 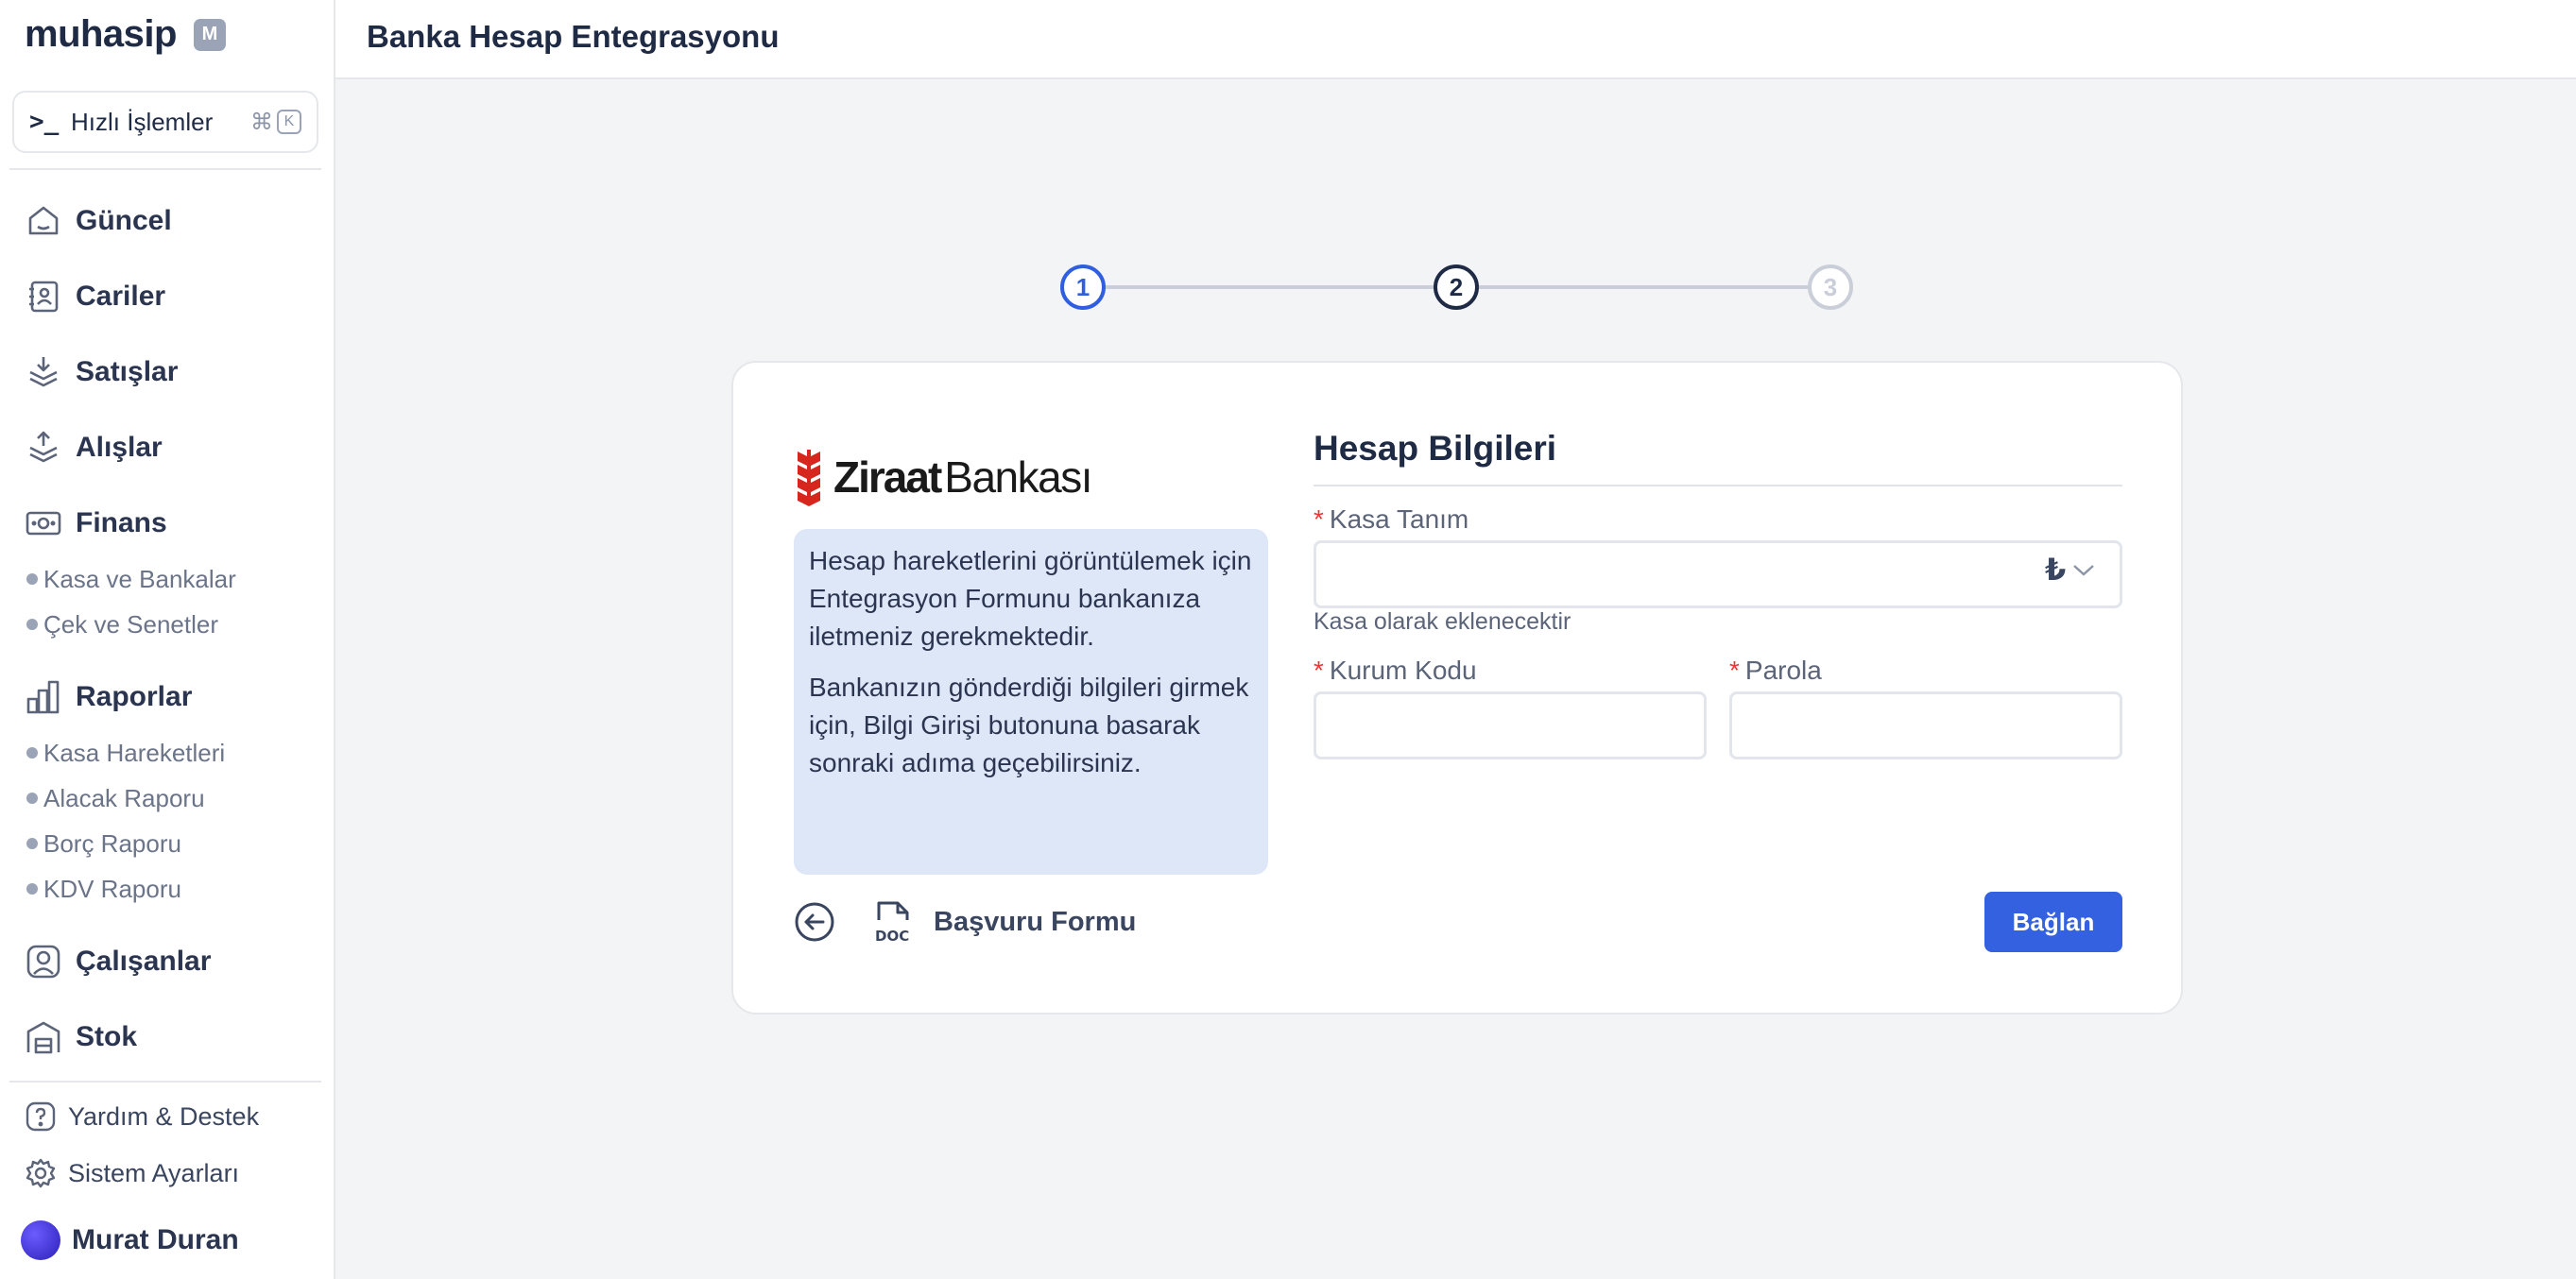 I want to click on sidebar-item-label: Raporlar, so click(x=134, y=696).